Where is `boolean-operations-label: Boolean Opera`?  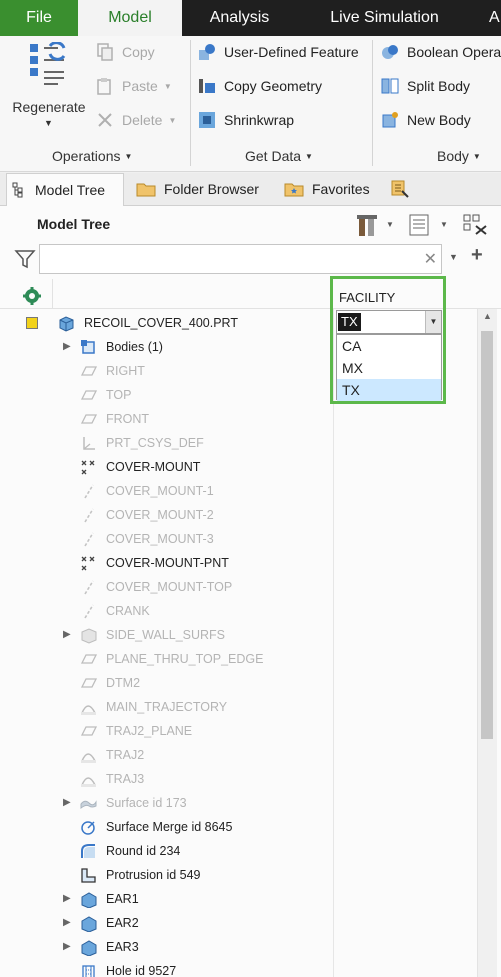
boolean-operations-label: Boolean Opera is located at coordinates (454, 52).